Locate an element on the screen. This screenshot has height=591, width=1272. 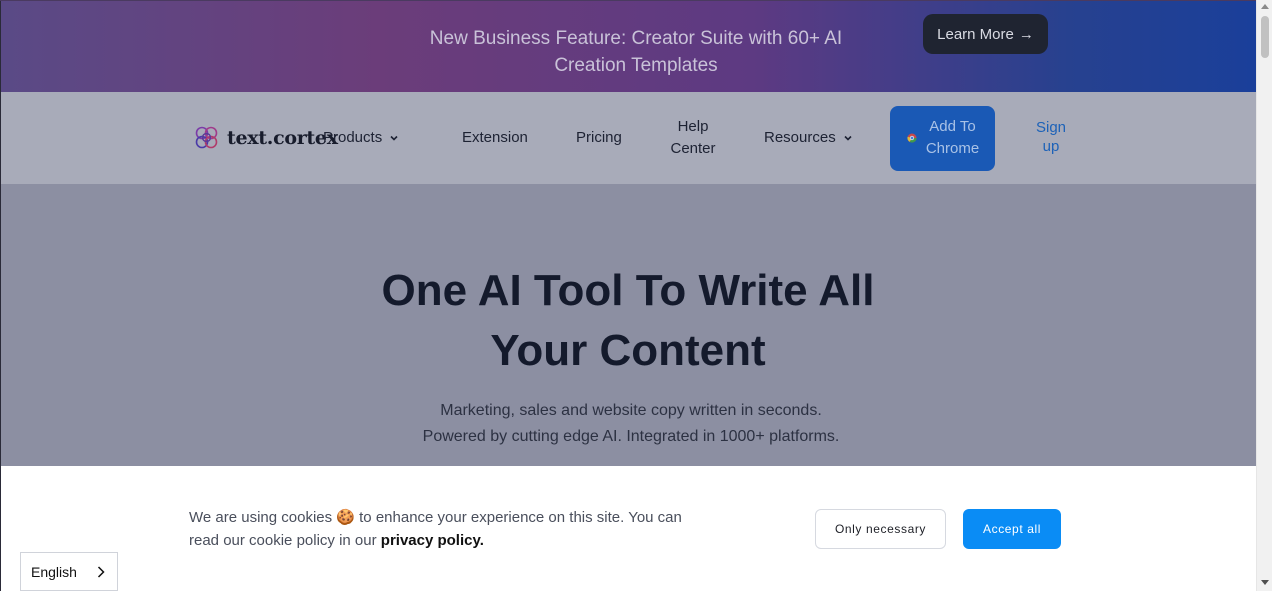
brain-logo-icon is located at coordinates (206, 137).